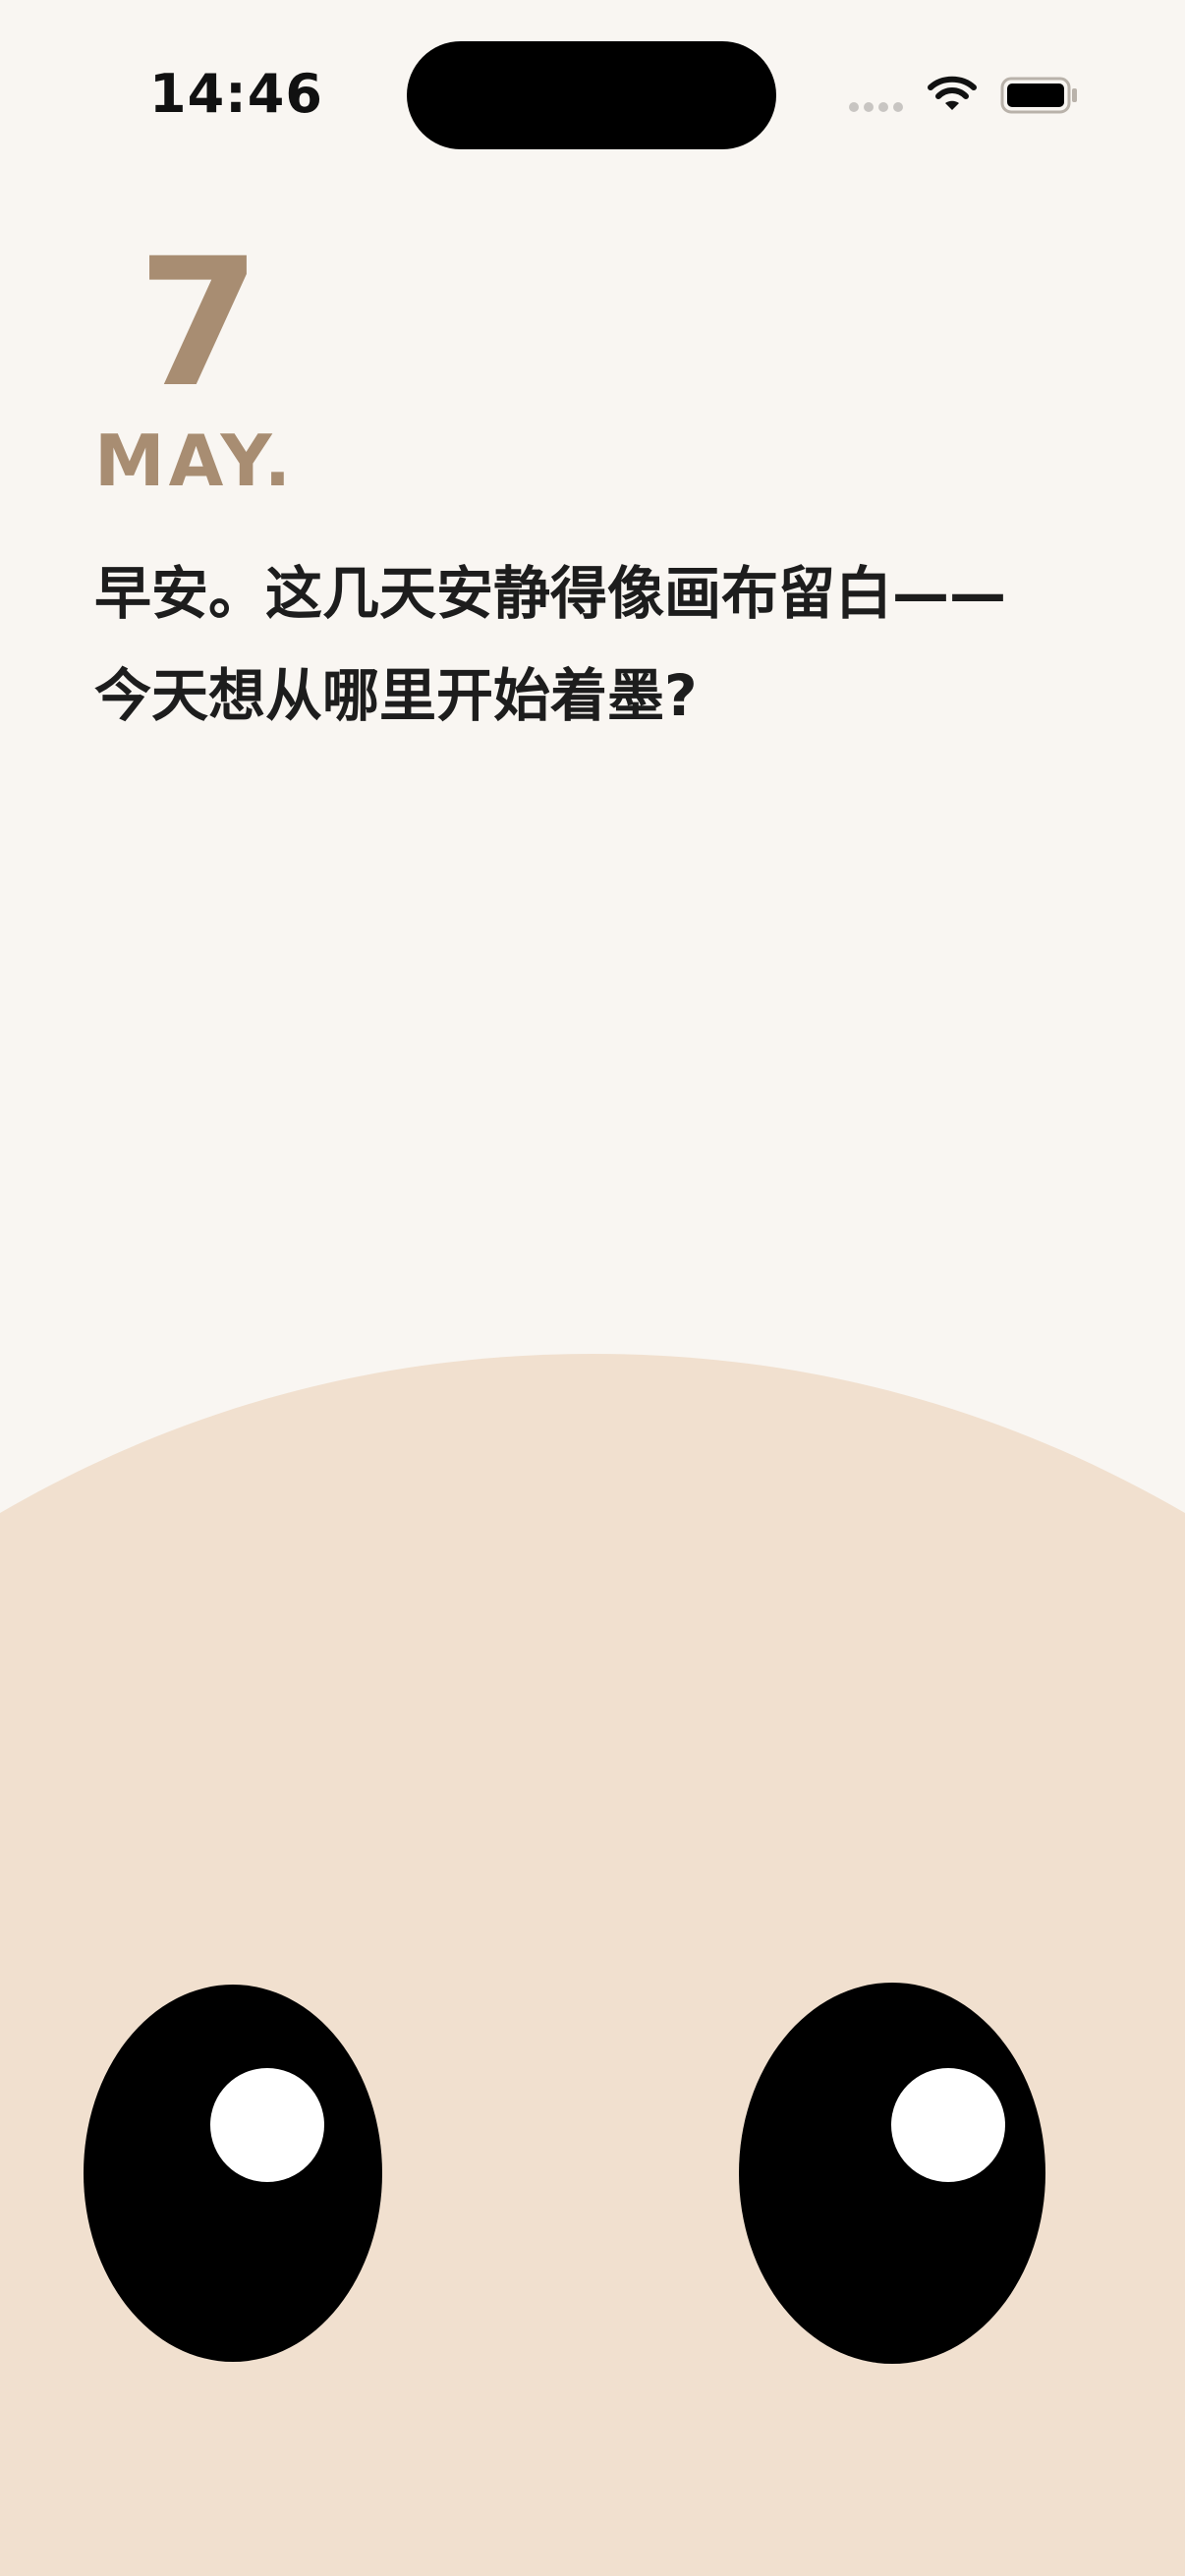 Image resolution: width=1185 pixels, height=2576 pixels. Describe the element at coordinates (600, 644) in the screenshot. I see `greeting-message: 早安。这几天安静得像画布留白—— 今天想从哪里开始着墨?` at that location.